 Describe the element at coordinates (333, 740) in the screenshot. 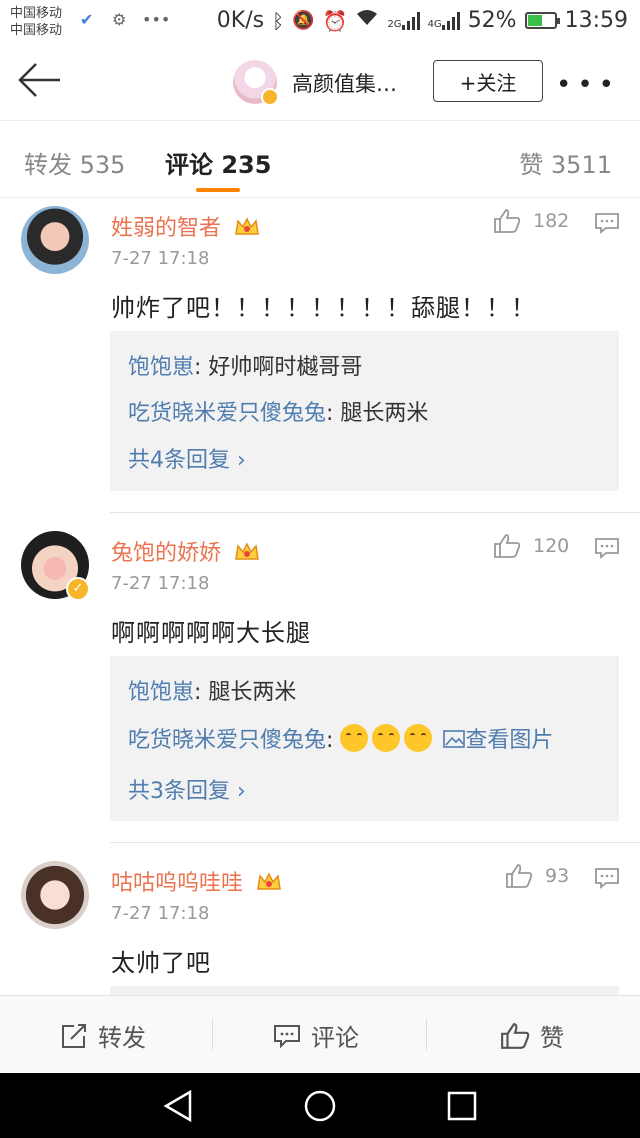

I see `reply-text: :` at that location.